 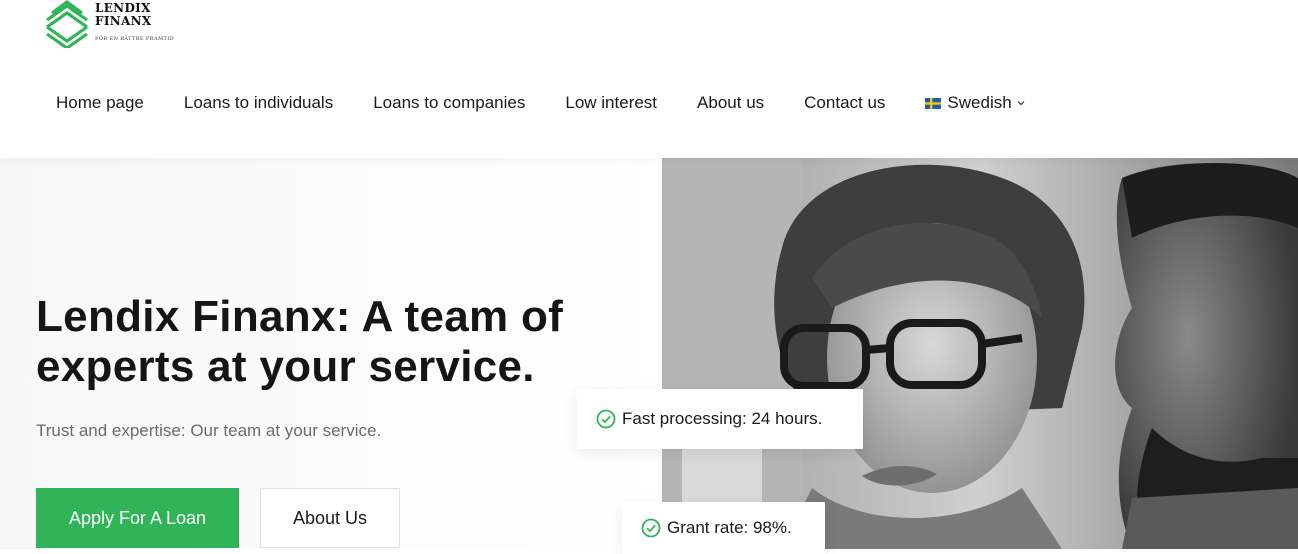 What do you see at coordinates (933, 103) in the screenshot?
I see `sweden-flag-icon` at bounding box center [933, 103].